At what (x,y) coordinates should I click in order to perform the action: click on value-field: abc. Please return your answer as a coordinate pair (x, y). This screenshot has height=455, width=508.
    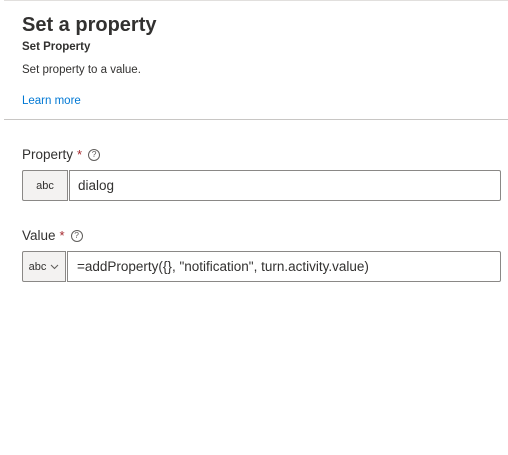
    Looking at the image, I should click on (261, 266).